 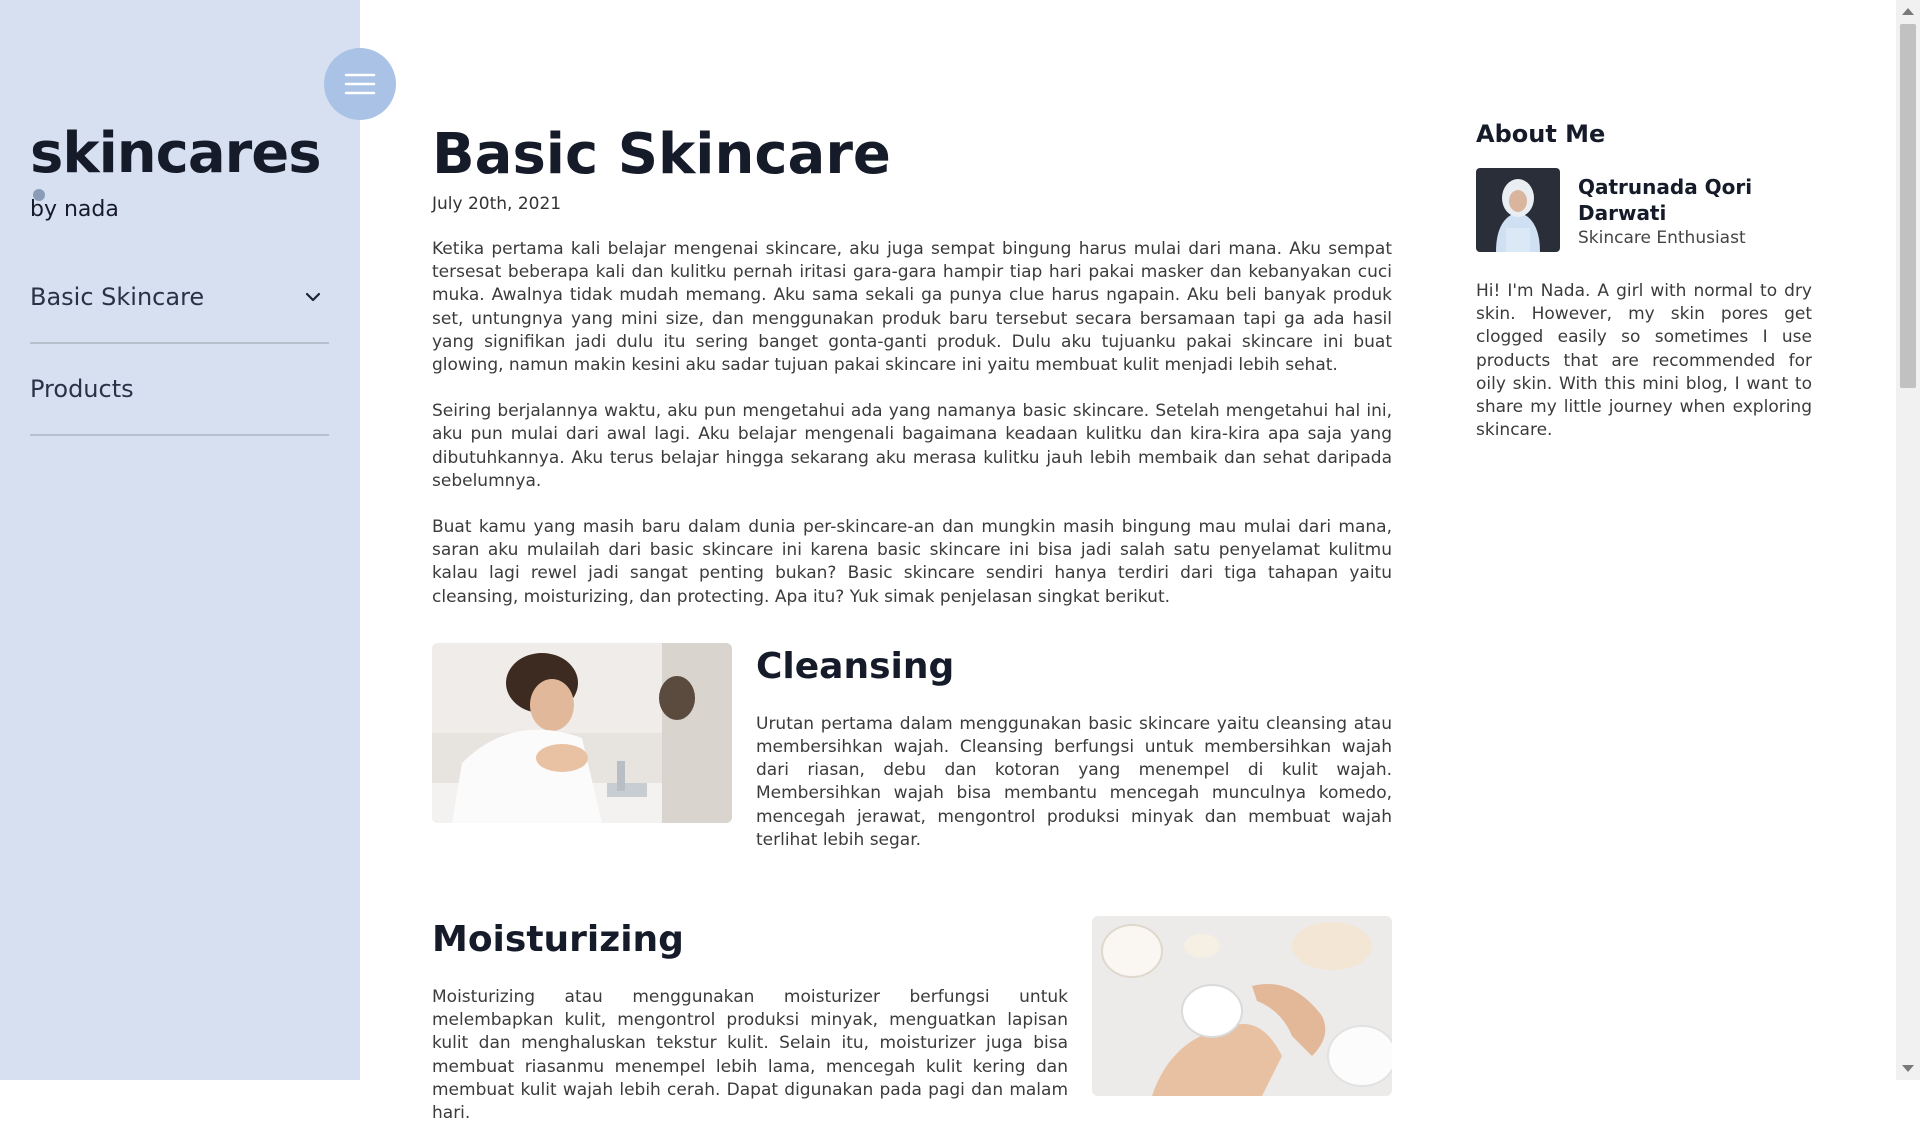 What do you see at coordinates (1908, 11) in the screenshot?
I see `scroll-up-icon` at bounding box center [1908, 11].